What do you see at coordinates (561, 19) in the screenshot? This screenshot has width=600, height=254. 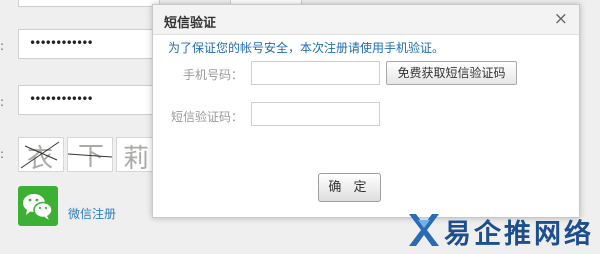 I see `close-icon: ×` at bounding box center [561, 19].